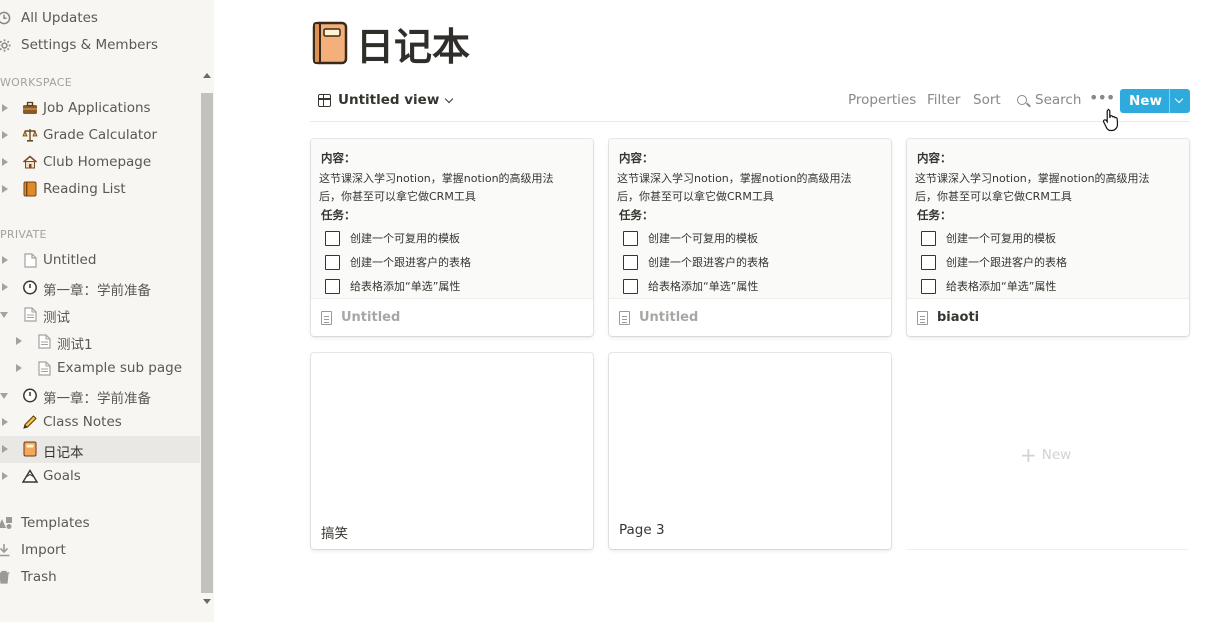  What do you see at coordinates (100, 368) in the screenshot?
I see `sidebar-item-example-sub-page: Example sub page` at bounding box center [100, 368].